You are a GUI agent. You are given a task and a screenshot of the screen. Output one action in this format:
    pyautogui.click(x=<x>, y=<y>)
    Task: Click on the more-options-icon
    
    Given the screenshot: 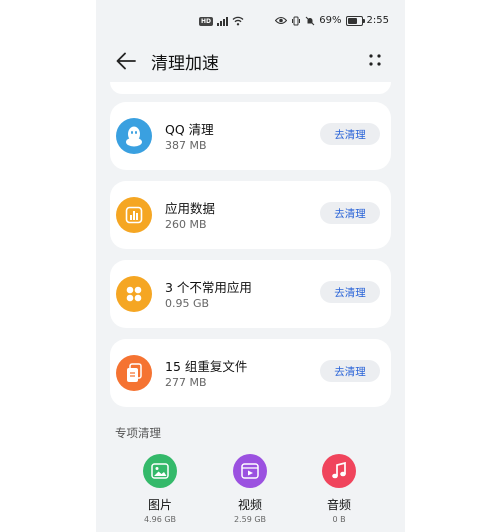 What is the action you would take?
    pyautogui.click(x=375, y=60)
    